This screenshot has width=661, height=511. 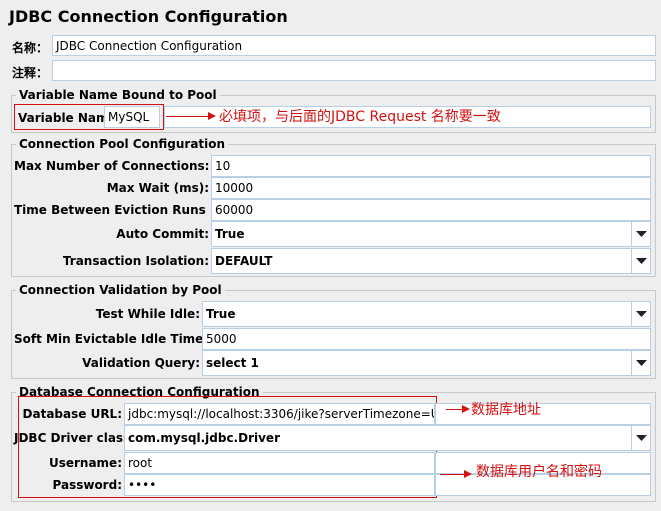 What do you see at coordinates (130, 210) in the screenshot?
I see `eviction-runs-label: Time Between Eviction Runs (ms):` at bounding box center [130, 210].